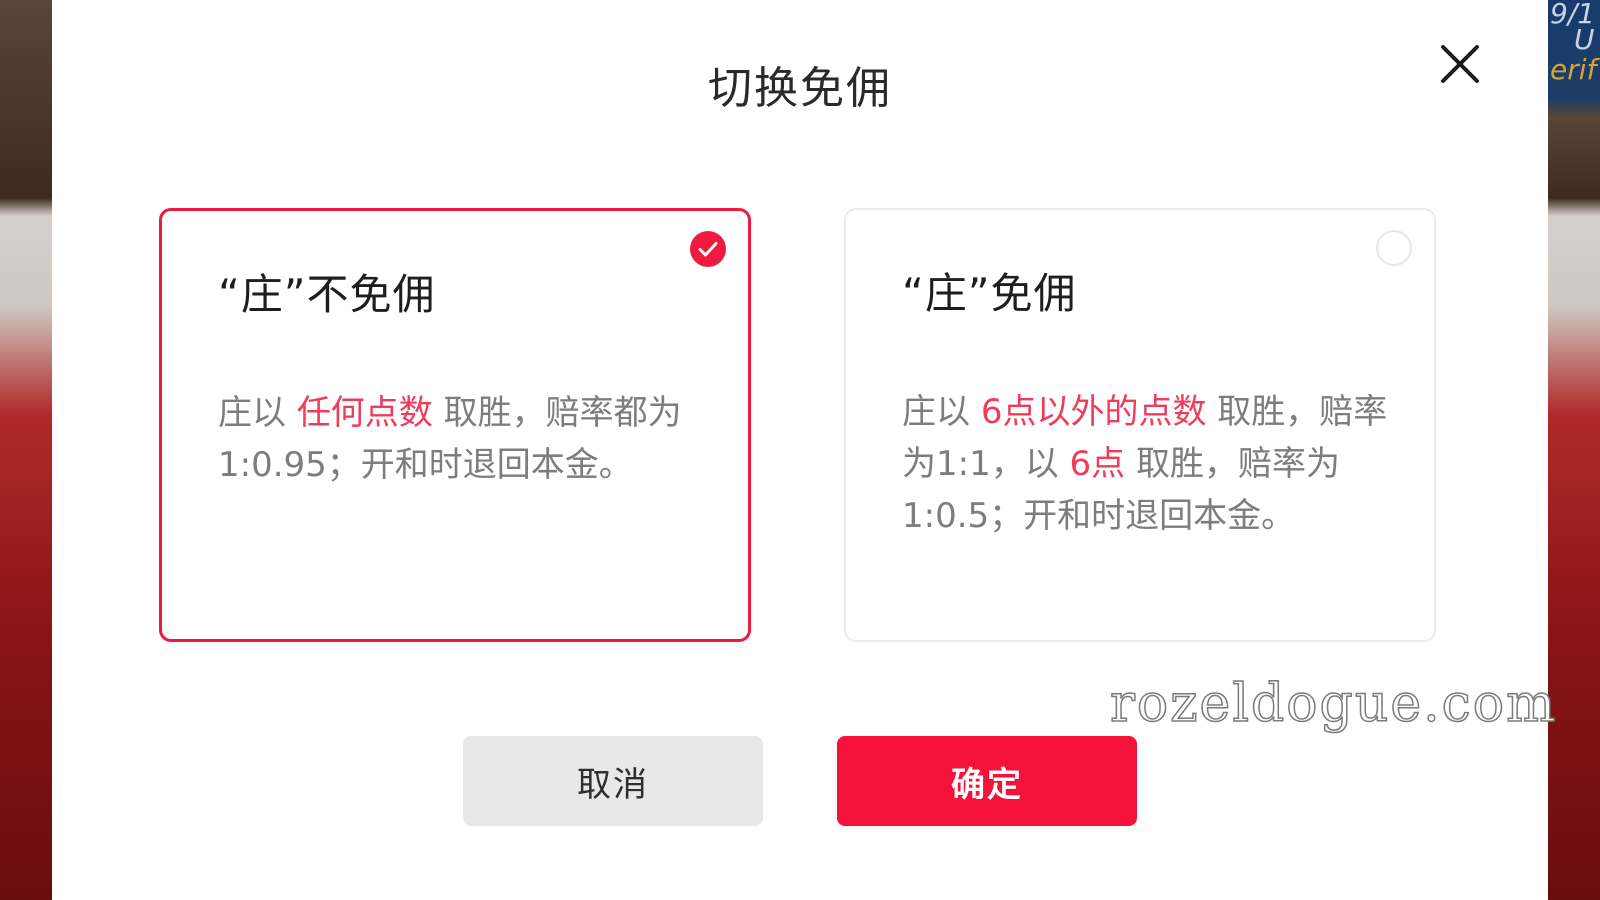 The image size is (1600, 900). I want to click on radio-unchecked-icon, so click(1394, 248).